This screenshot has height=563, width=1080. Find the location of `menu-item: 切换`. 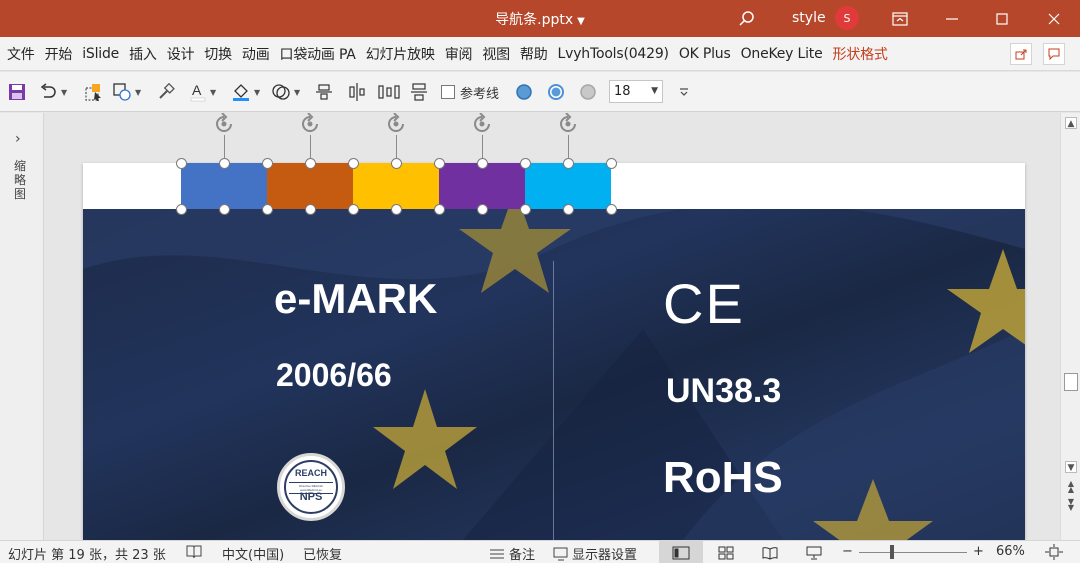

menu-item: 切换 is located at coordinates (218, 54).